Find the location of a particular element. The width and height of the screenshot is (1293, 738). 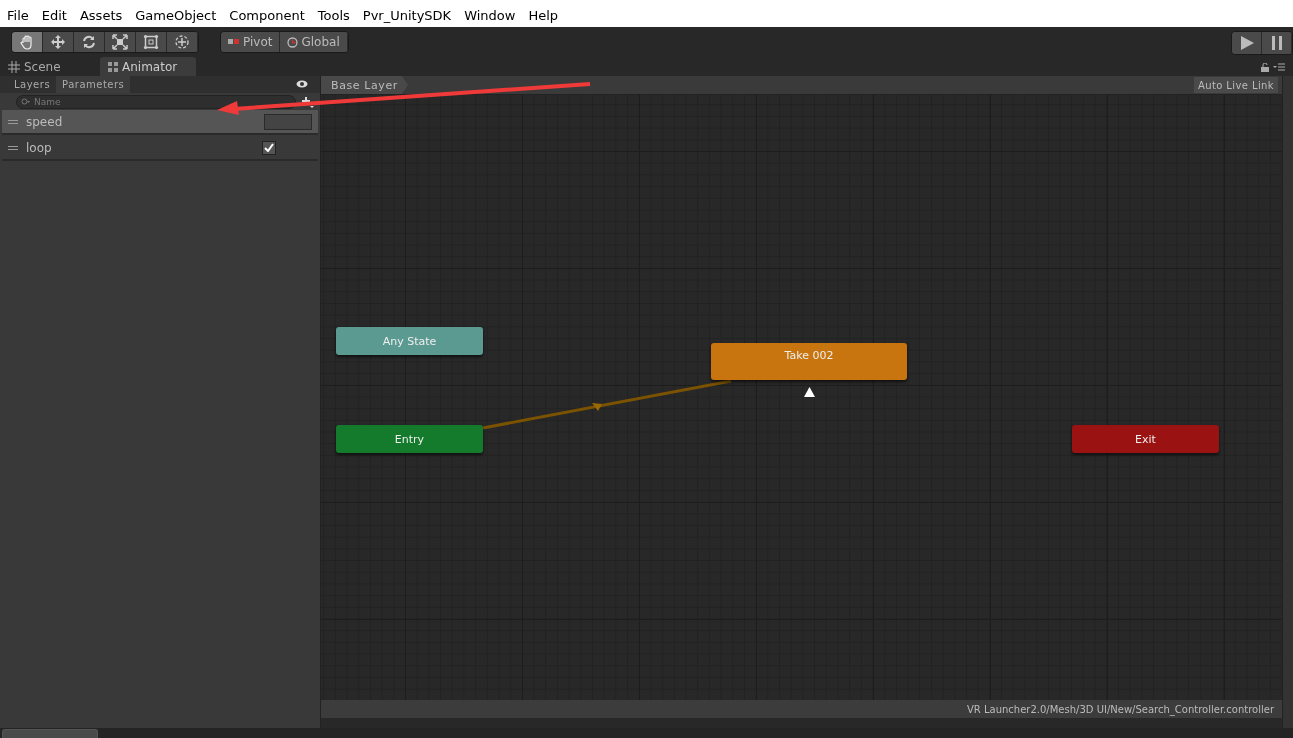

triangle-icon is located at coordinates (809, 392).